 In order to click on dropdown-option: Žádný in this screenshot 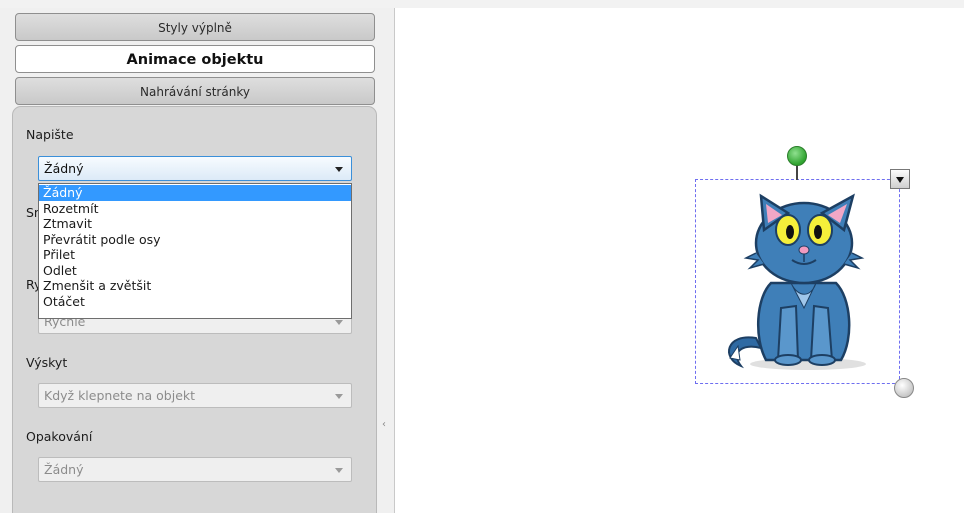, I will do `click(195, 193)`.